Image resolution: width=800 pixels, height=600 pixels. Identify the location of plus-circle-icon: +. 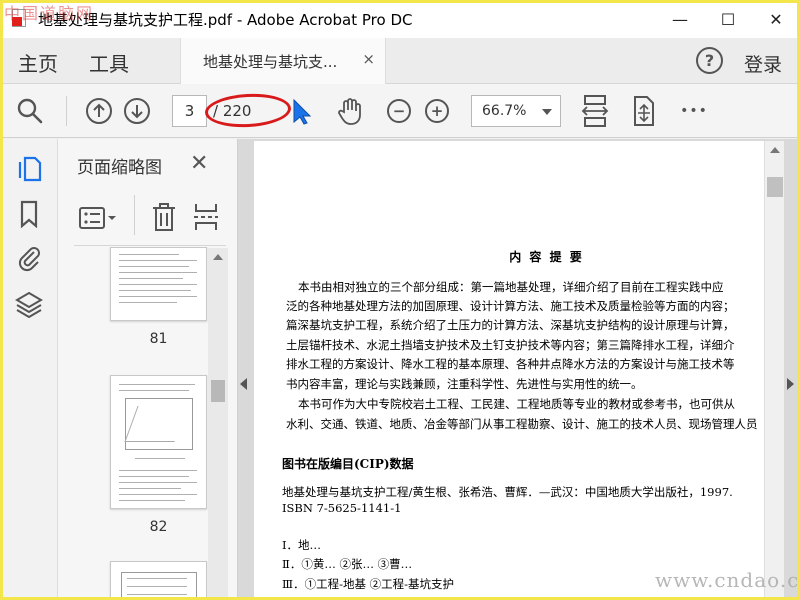
(437, 111).